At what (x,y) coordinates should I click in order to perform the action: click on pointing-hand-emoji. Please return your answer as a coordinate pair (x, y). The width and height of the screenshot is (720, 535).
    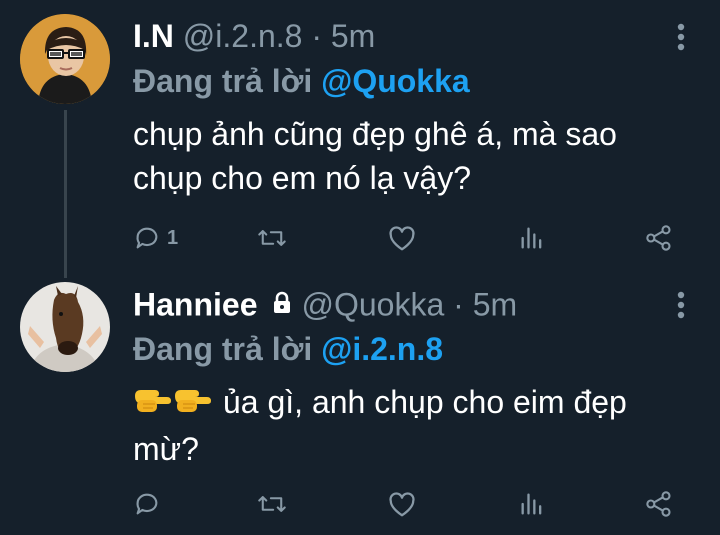
    Looking at the image, I should click on (173, 404).